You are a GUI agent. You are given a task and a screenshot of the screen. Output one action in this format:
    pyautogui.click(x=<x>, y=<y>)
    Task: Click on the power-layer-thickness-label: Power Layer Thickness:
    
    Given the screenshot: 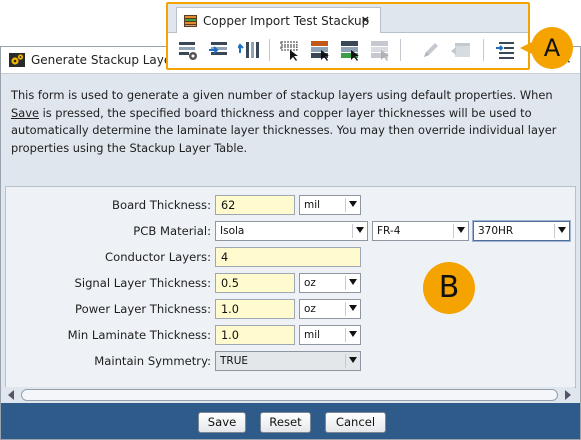 What is the action you would take?
    pyautogui.click(x=143, y=309)
    